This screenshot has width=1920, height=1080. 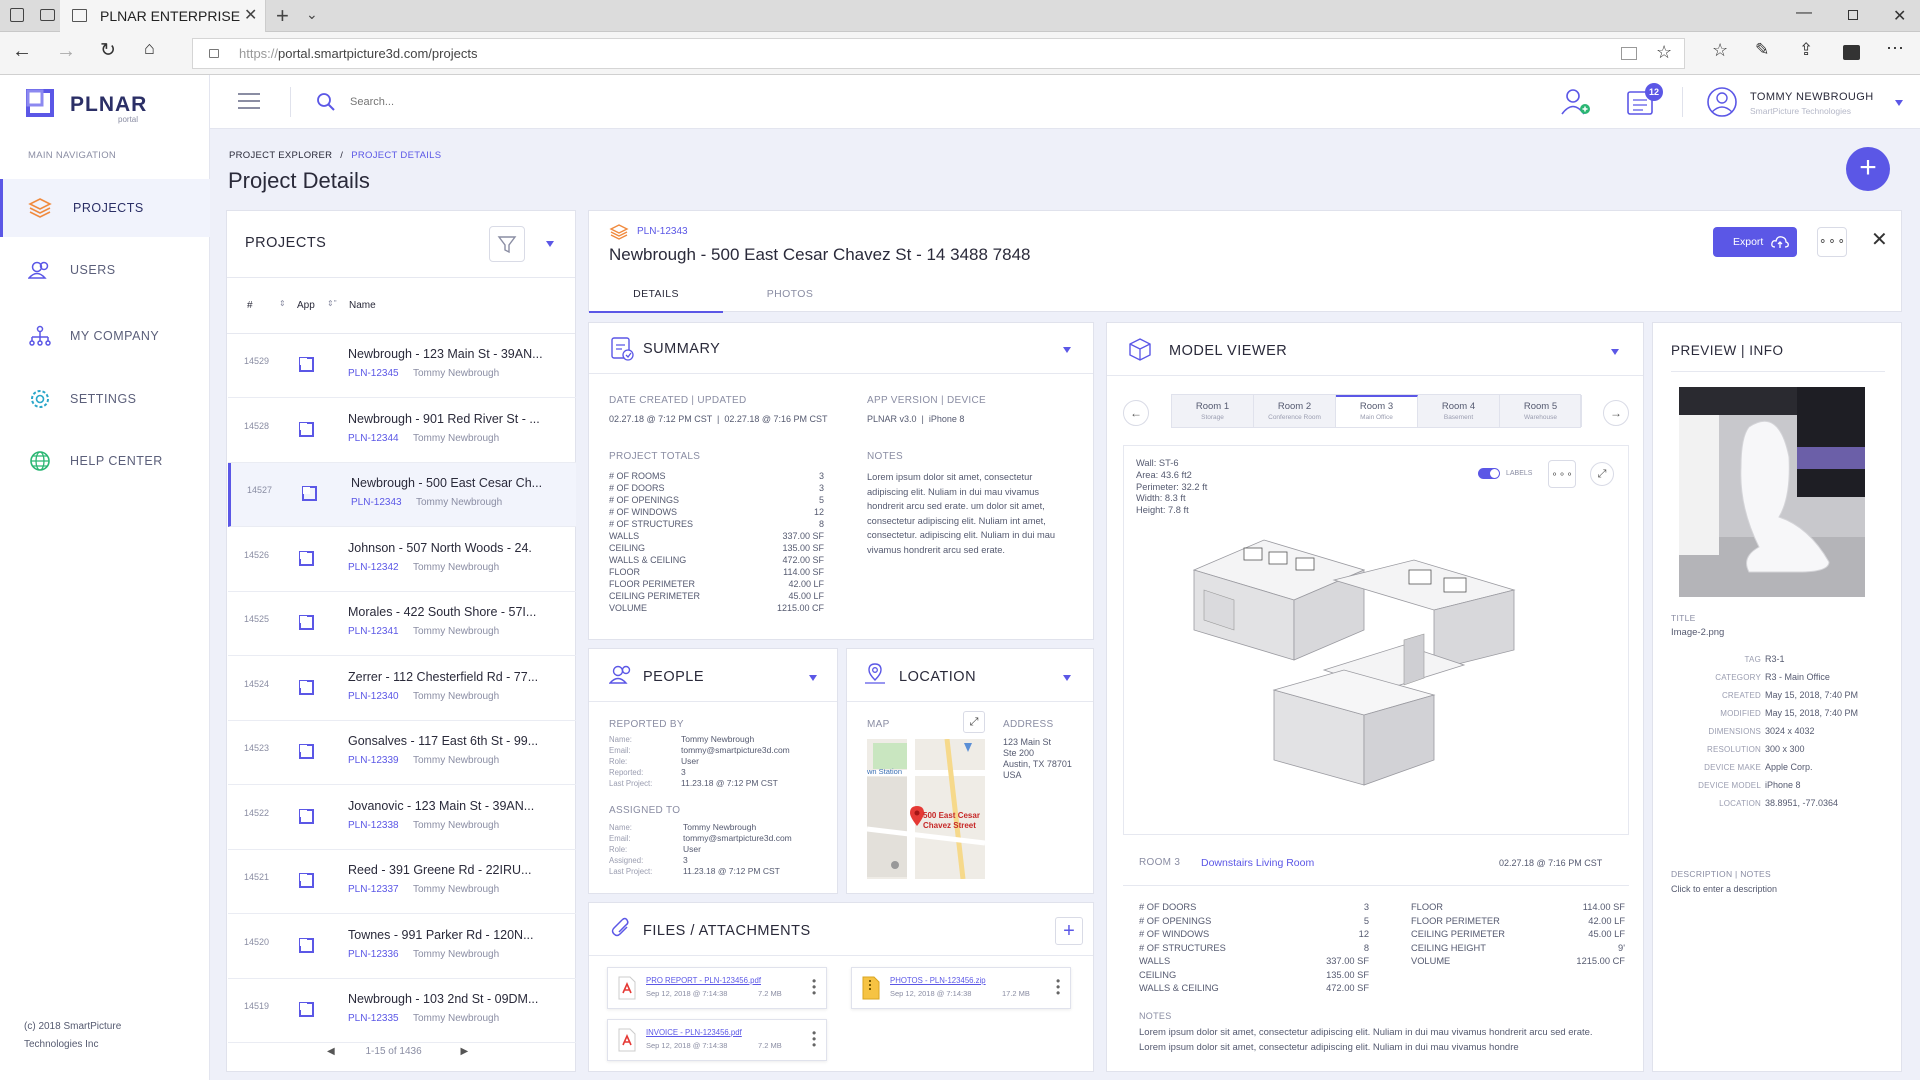 I want to click on room-tab-1: Room 1 Storage, so click(x=1213, y=411).